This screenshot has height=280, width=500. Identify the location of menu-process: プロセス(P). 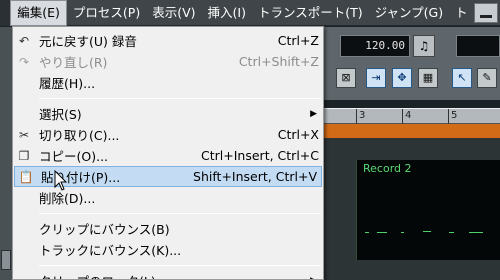
(106, 13).